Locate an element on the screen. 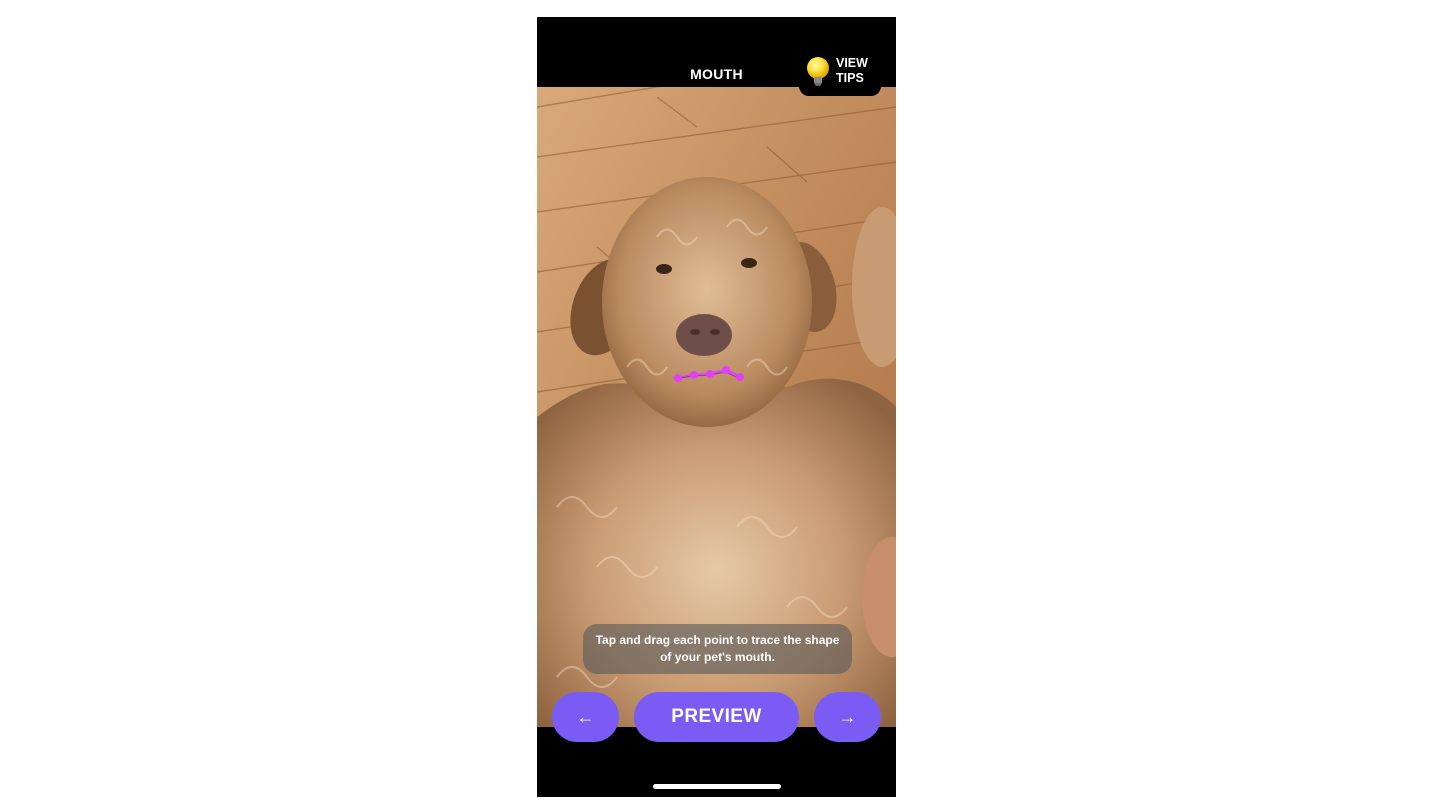 The width and height of the screenshot is (1437, 806). next-button: → is located at coordinates (847, 717).